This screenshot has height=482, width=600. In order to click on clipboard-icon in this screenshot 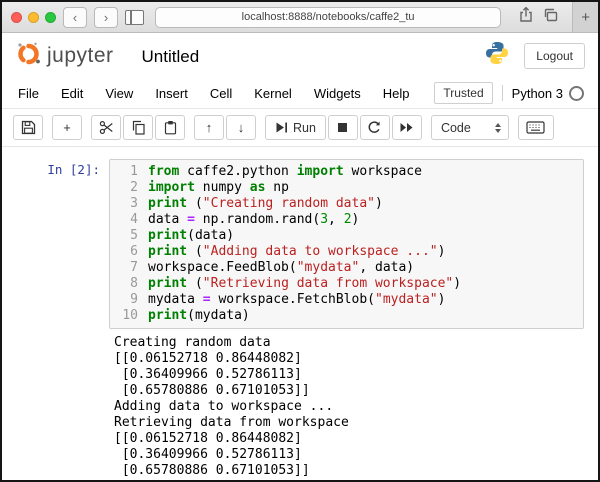, I will do `click(170, 128)`.